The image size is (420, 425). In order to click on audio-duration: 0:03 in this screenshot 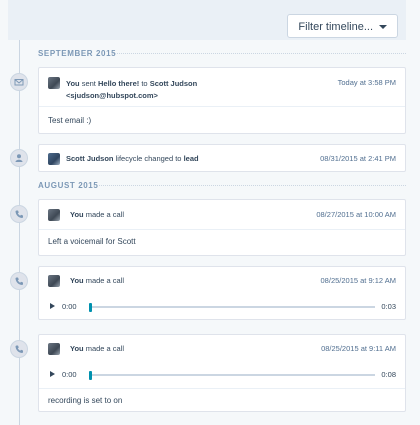, I will do `click(388, 306)`.